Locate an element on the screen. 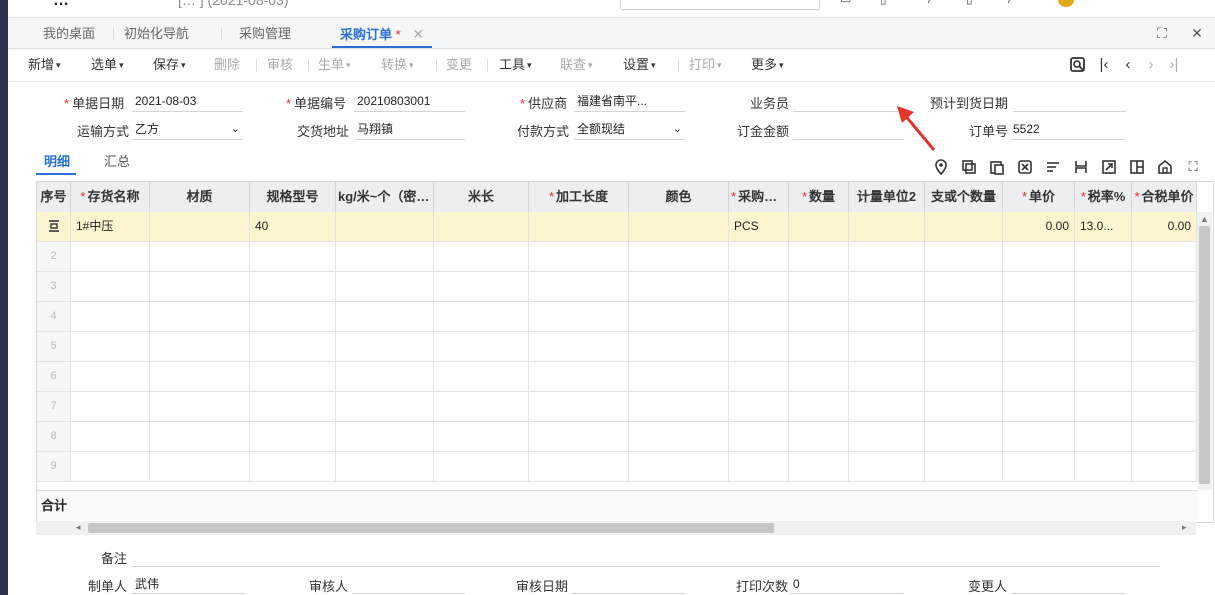 The height and width of the screenshot is (595, 1215). table-row: 3 is located at coordinates (617, 287).